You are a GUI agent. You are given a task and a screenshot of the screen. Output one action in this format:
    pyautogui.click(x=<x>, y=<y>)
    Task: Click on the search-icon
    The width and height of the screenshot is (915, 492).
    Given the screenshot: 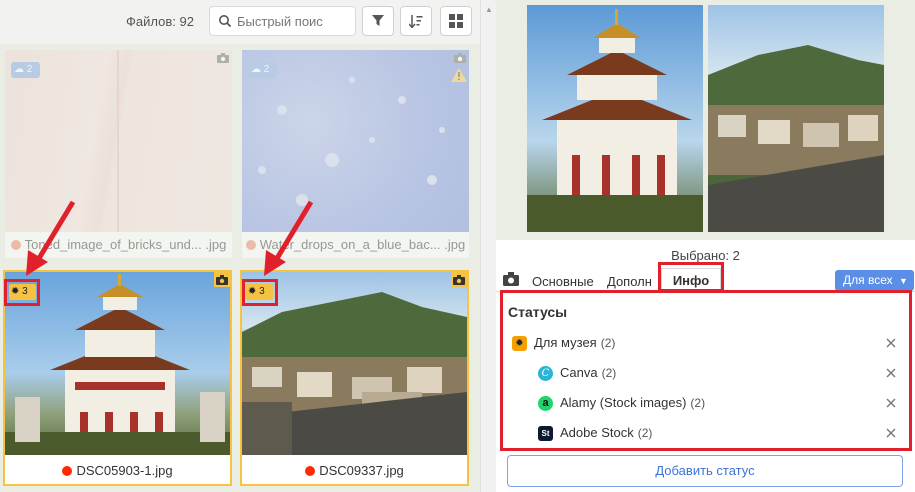 What is the action you would take?
    pyautogui.click(x=225, y=21)
    